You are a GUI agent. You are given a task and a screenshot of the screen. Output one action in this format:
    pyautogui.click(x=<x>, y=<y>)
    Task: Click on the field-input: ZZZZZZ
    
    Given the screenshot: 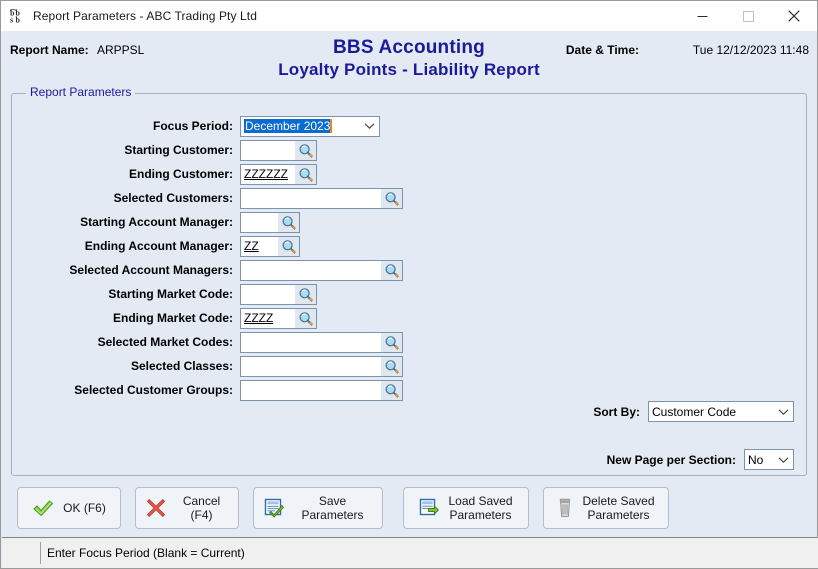 What is the action you would take?
    pyautogui.click(x=268, y=174)
    